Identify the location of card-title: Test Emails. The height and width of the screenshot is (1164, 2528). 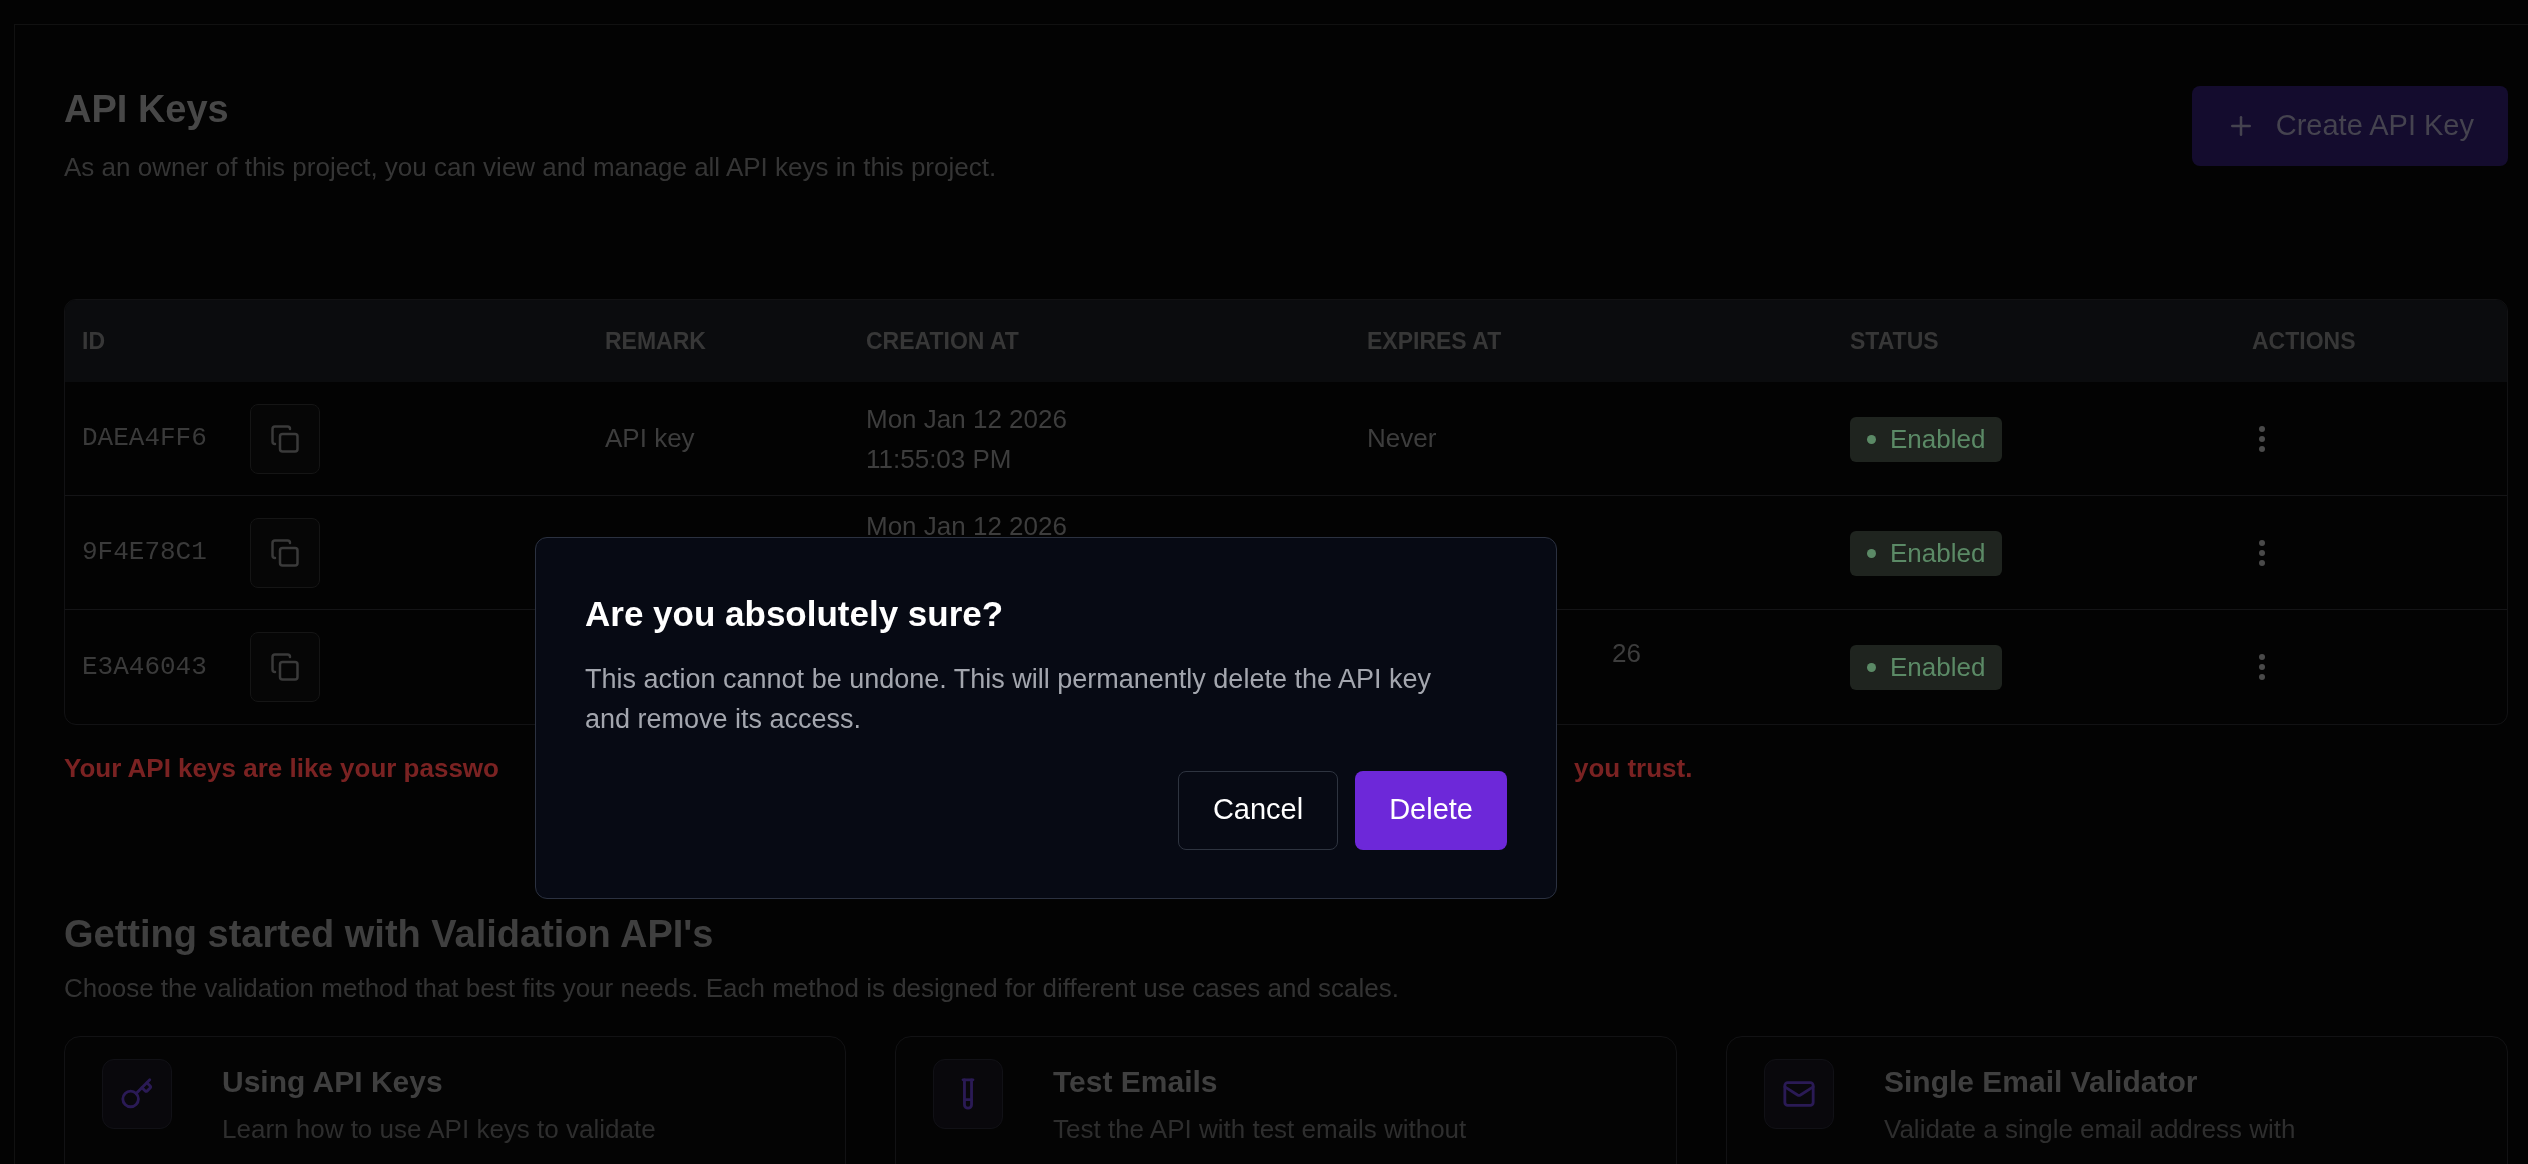
(1136, 1082).